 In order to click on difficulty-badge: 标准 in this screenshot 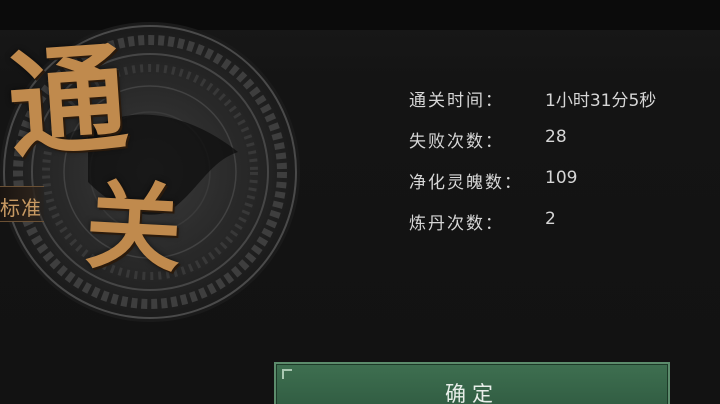, I will do `click(22, 204)`.